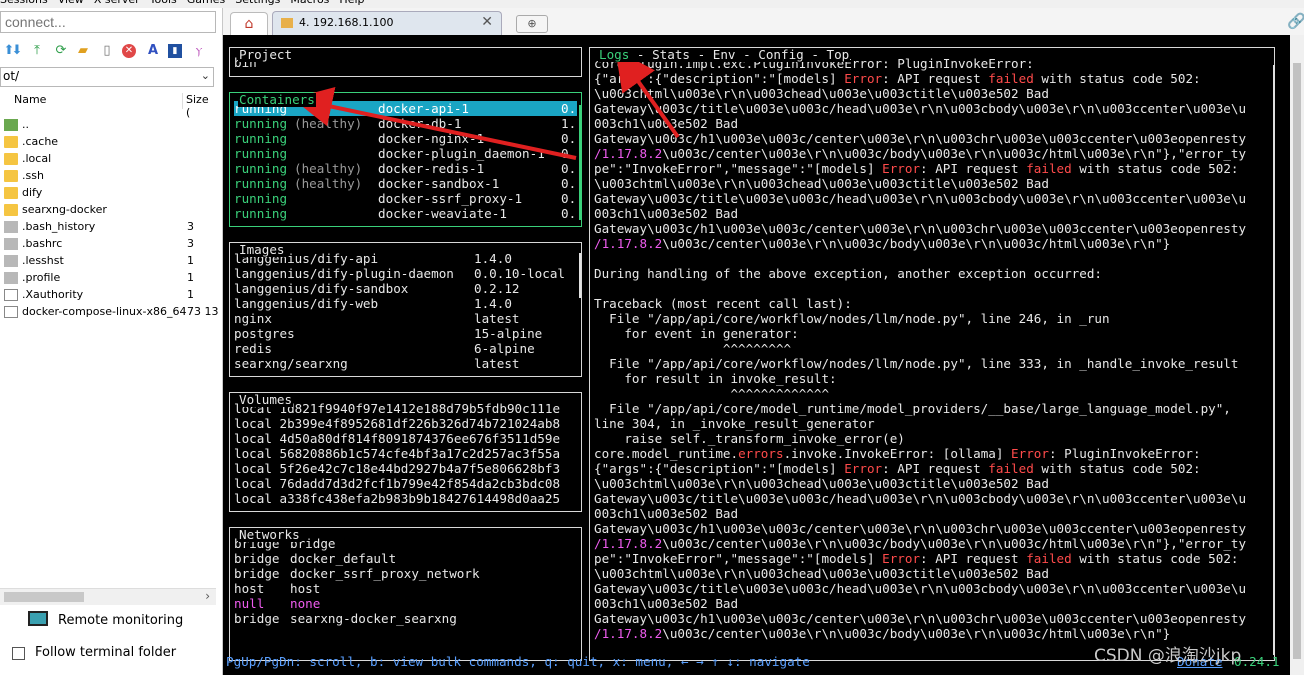  I want to click on horizontal-scrollbar: ›, so click(108, 596).